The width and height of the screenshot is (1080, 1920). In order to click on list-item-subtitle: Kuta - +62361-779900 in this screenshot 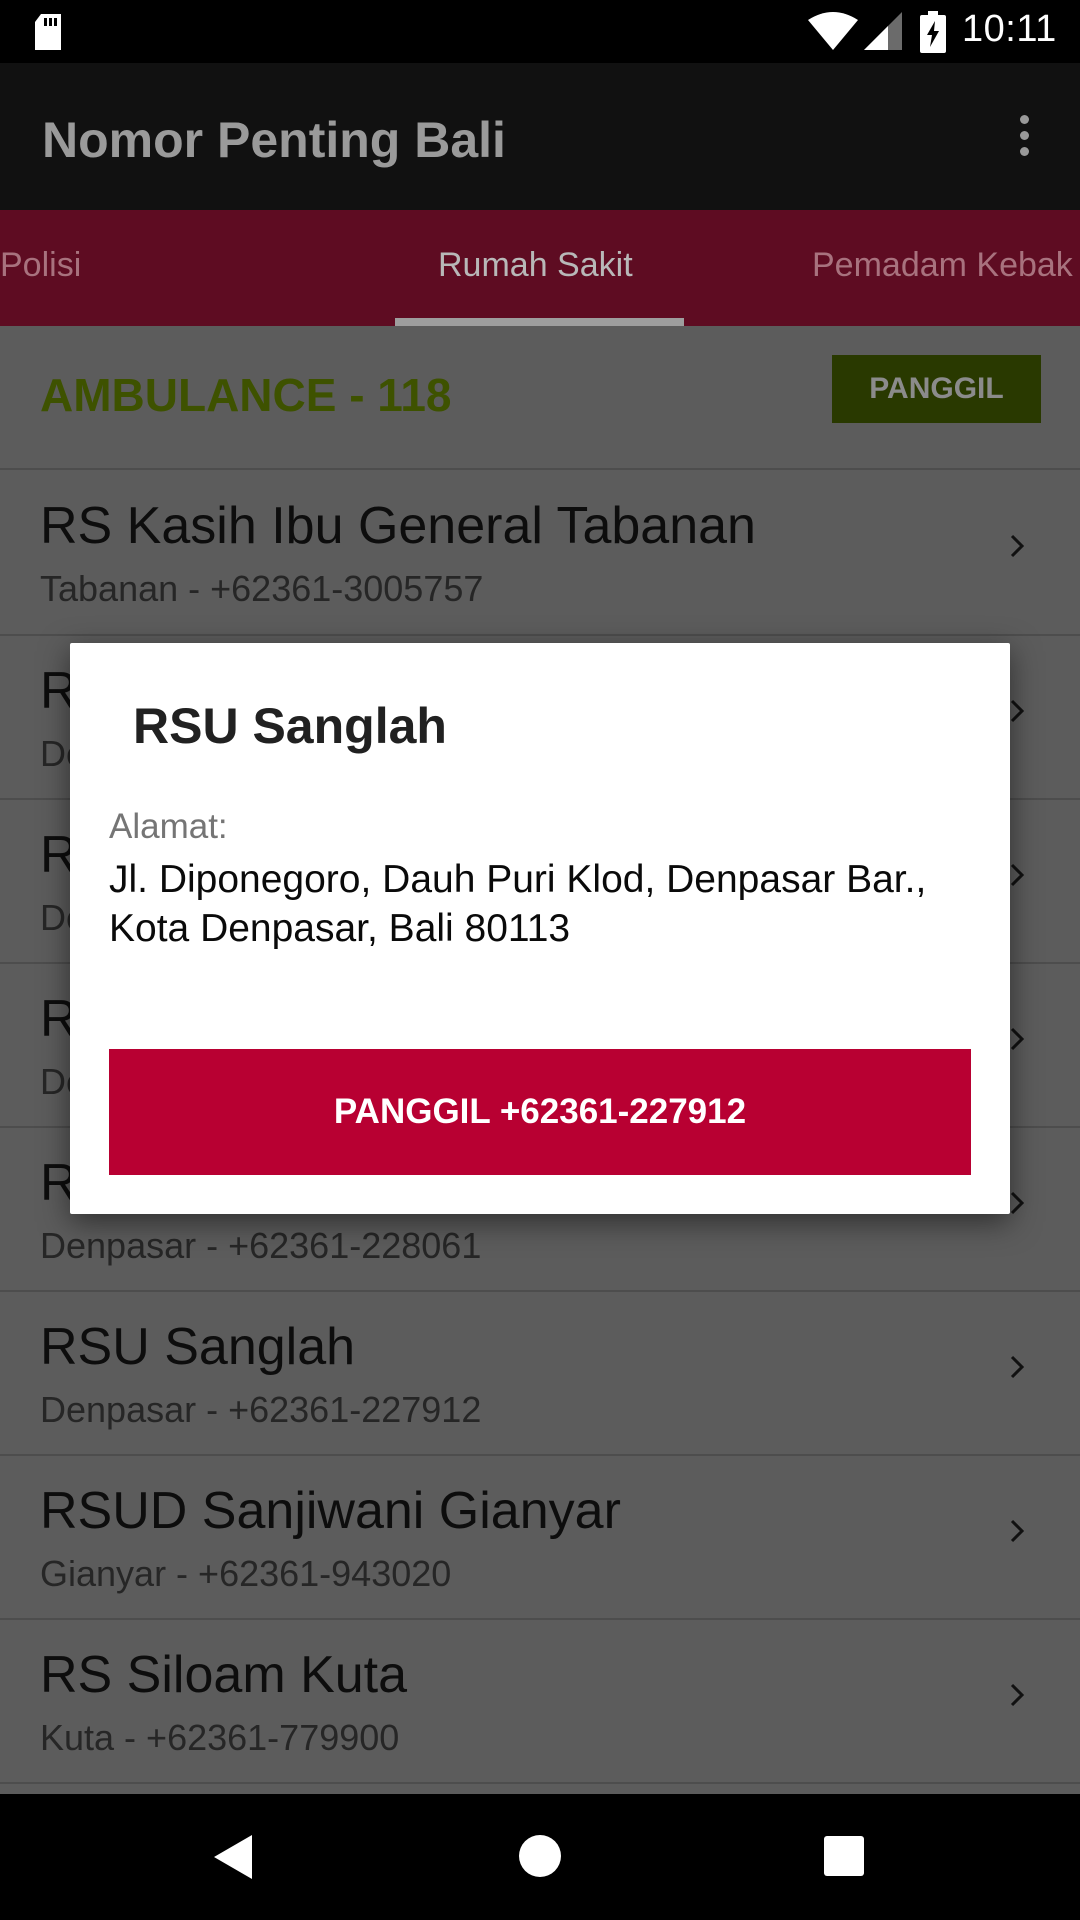, I will do `click(220, 1737)`.